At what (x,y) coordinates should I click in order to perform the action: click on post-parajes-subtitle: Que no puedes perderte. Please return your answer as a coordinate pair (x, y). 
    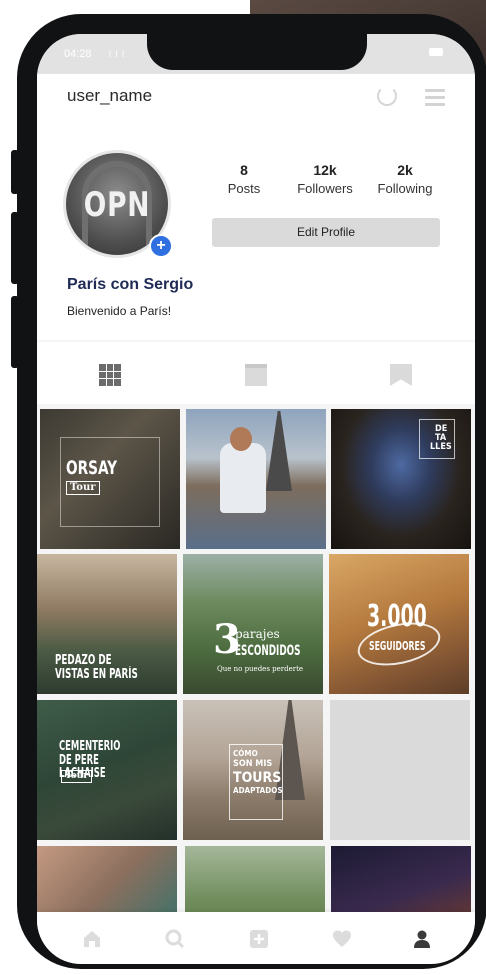
    Looking at the image, I should click on (260, 669).